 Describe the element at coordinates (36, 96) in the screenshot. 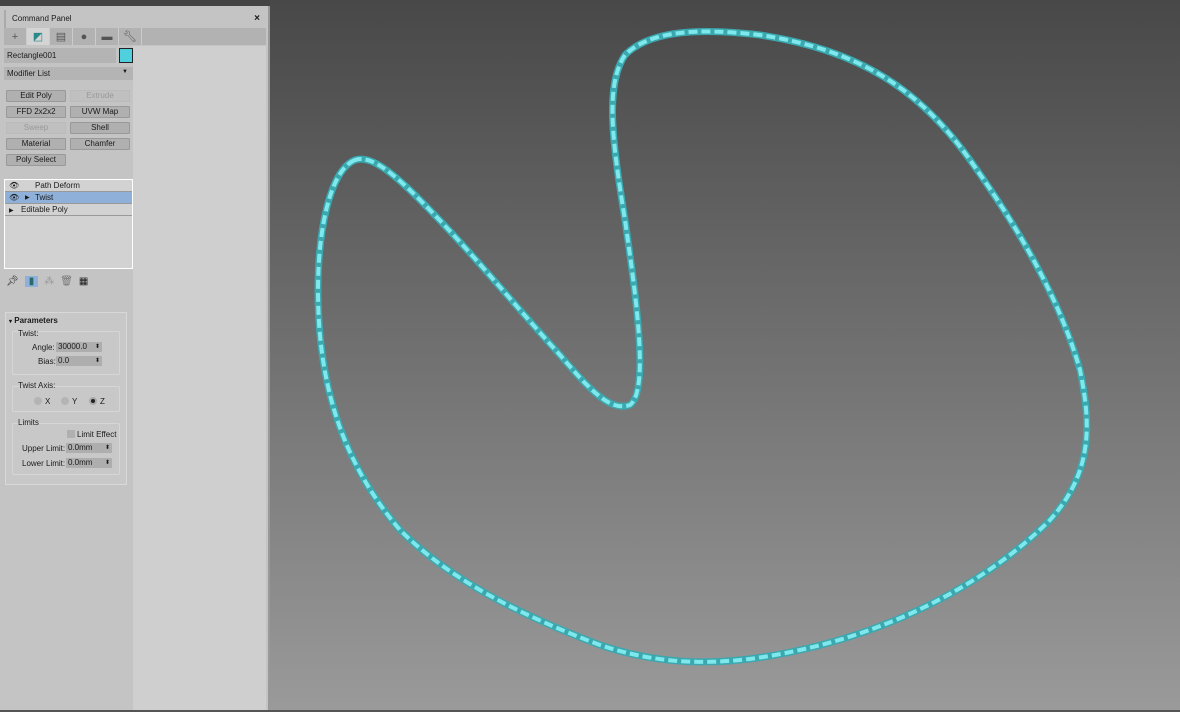

I see `edit-poly-button: Edit Poly` at that location.